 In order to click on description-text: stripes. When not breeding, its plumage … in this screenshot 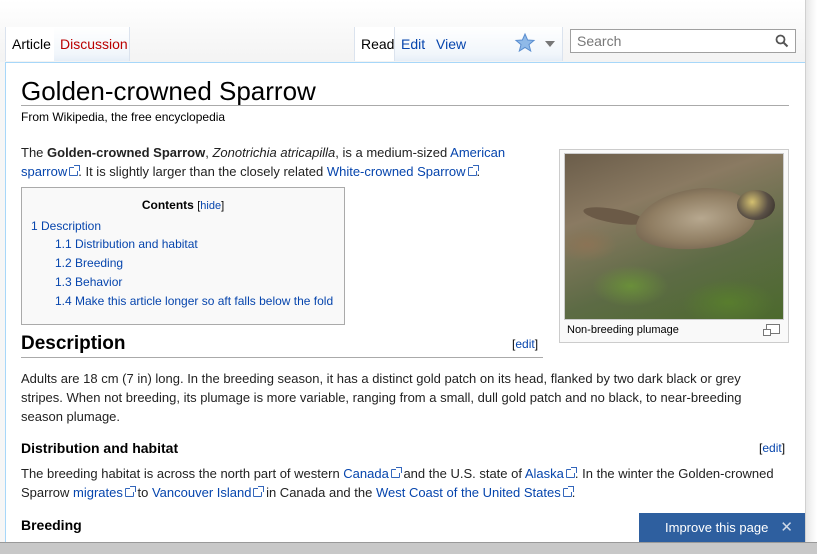, I will do `click(381, 397)`.